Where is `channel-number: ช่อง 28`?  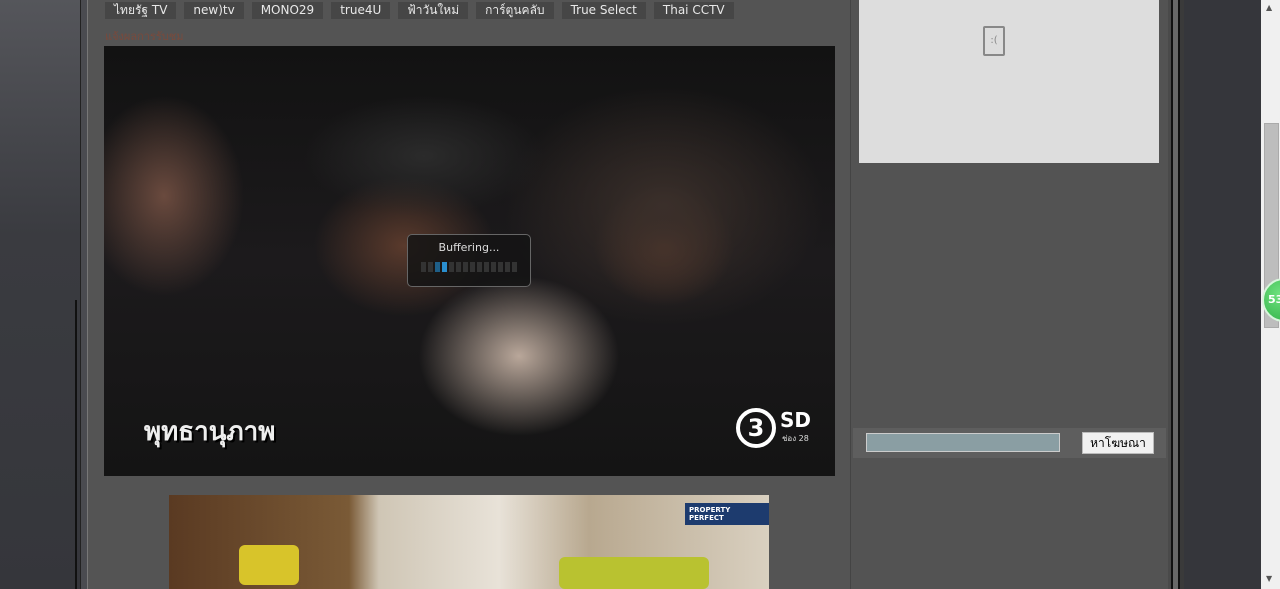 channel-number: ช่อง 28 is located at coordinates (795, 438).